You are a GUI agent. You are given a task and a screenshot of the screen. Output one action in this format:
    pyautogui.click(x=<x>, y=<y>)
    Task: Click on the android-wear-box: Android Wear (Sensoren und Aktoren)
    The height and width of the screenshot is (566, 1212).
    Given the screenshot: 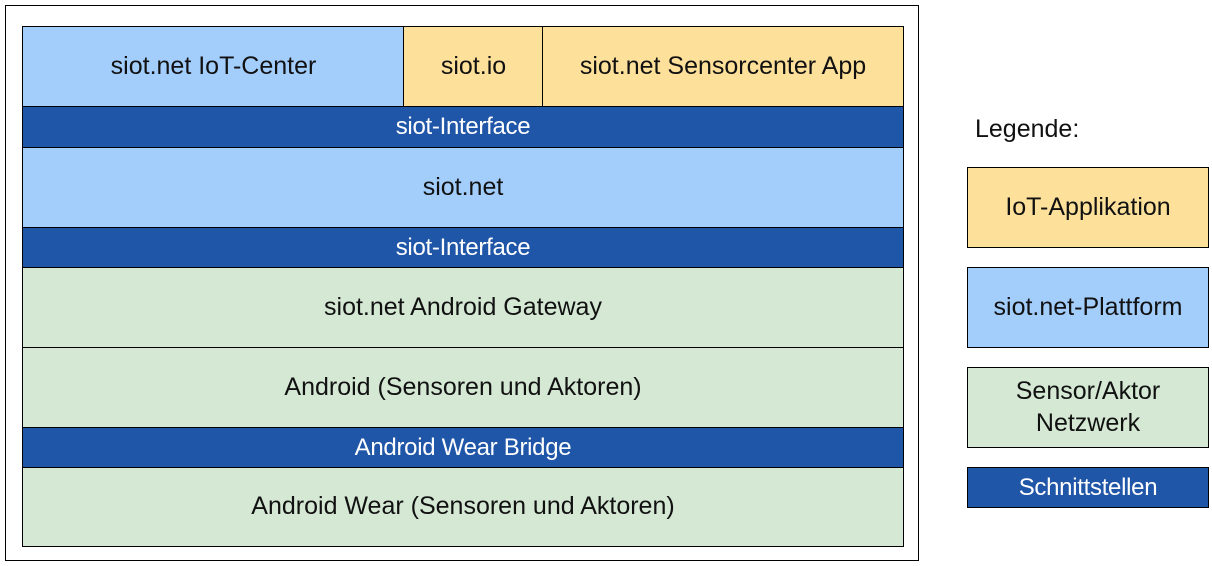 What is the action you would take?
    pyautogui.click(x=463, y=507)
    